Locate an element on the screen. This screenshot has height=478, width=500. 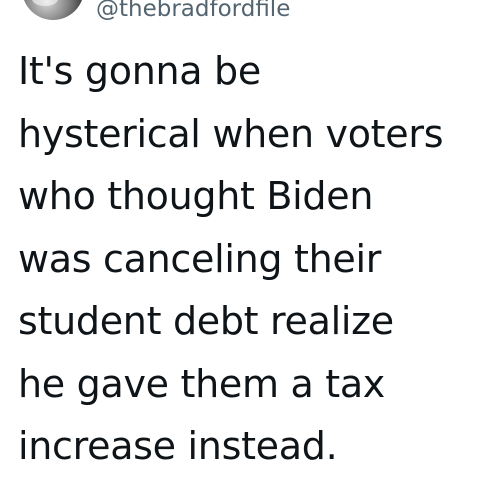
tweet-text-line: increase instead. is located at coordinates (178, 446).